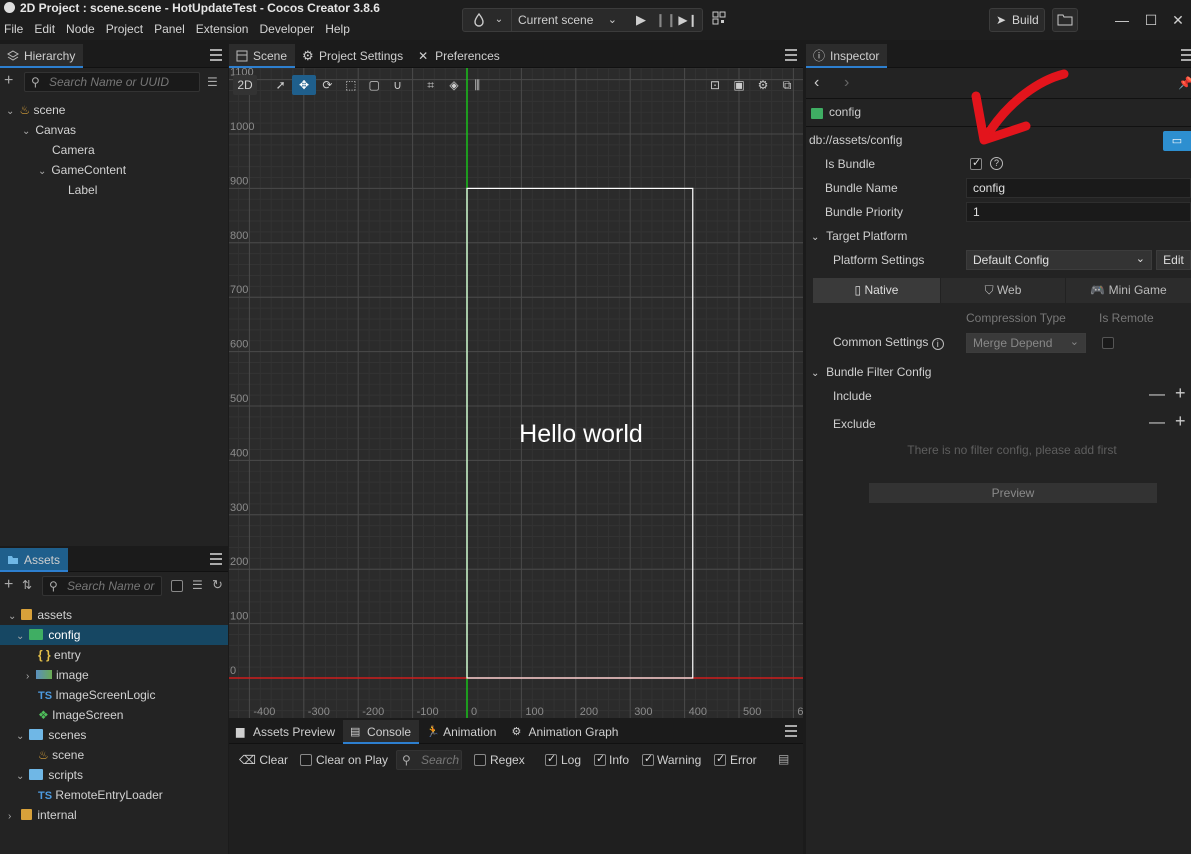  I want to click on rotate-tool-icon: ⟳, so click(327, 85).